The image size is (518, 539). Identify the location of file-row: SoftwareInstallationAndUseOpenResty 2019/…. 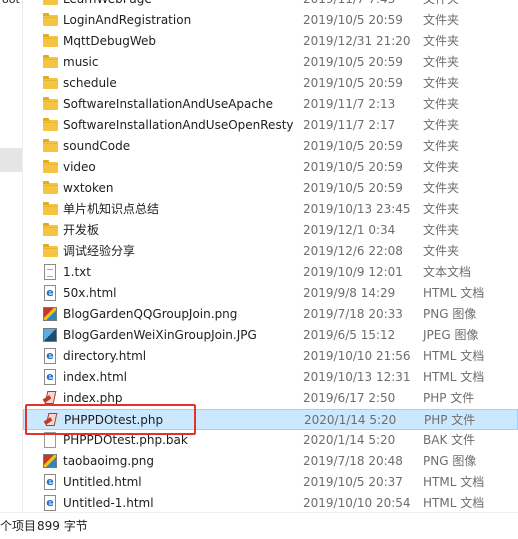
(270, 125).